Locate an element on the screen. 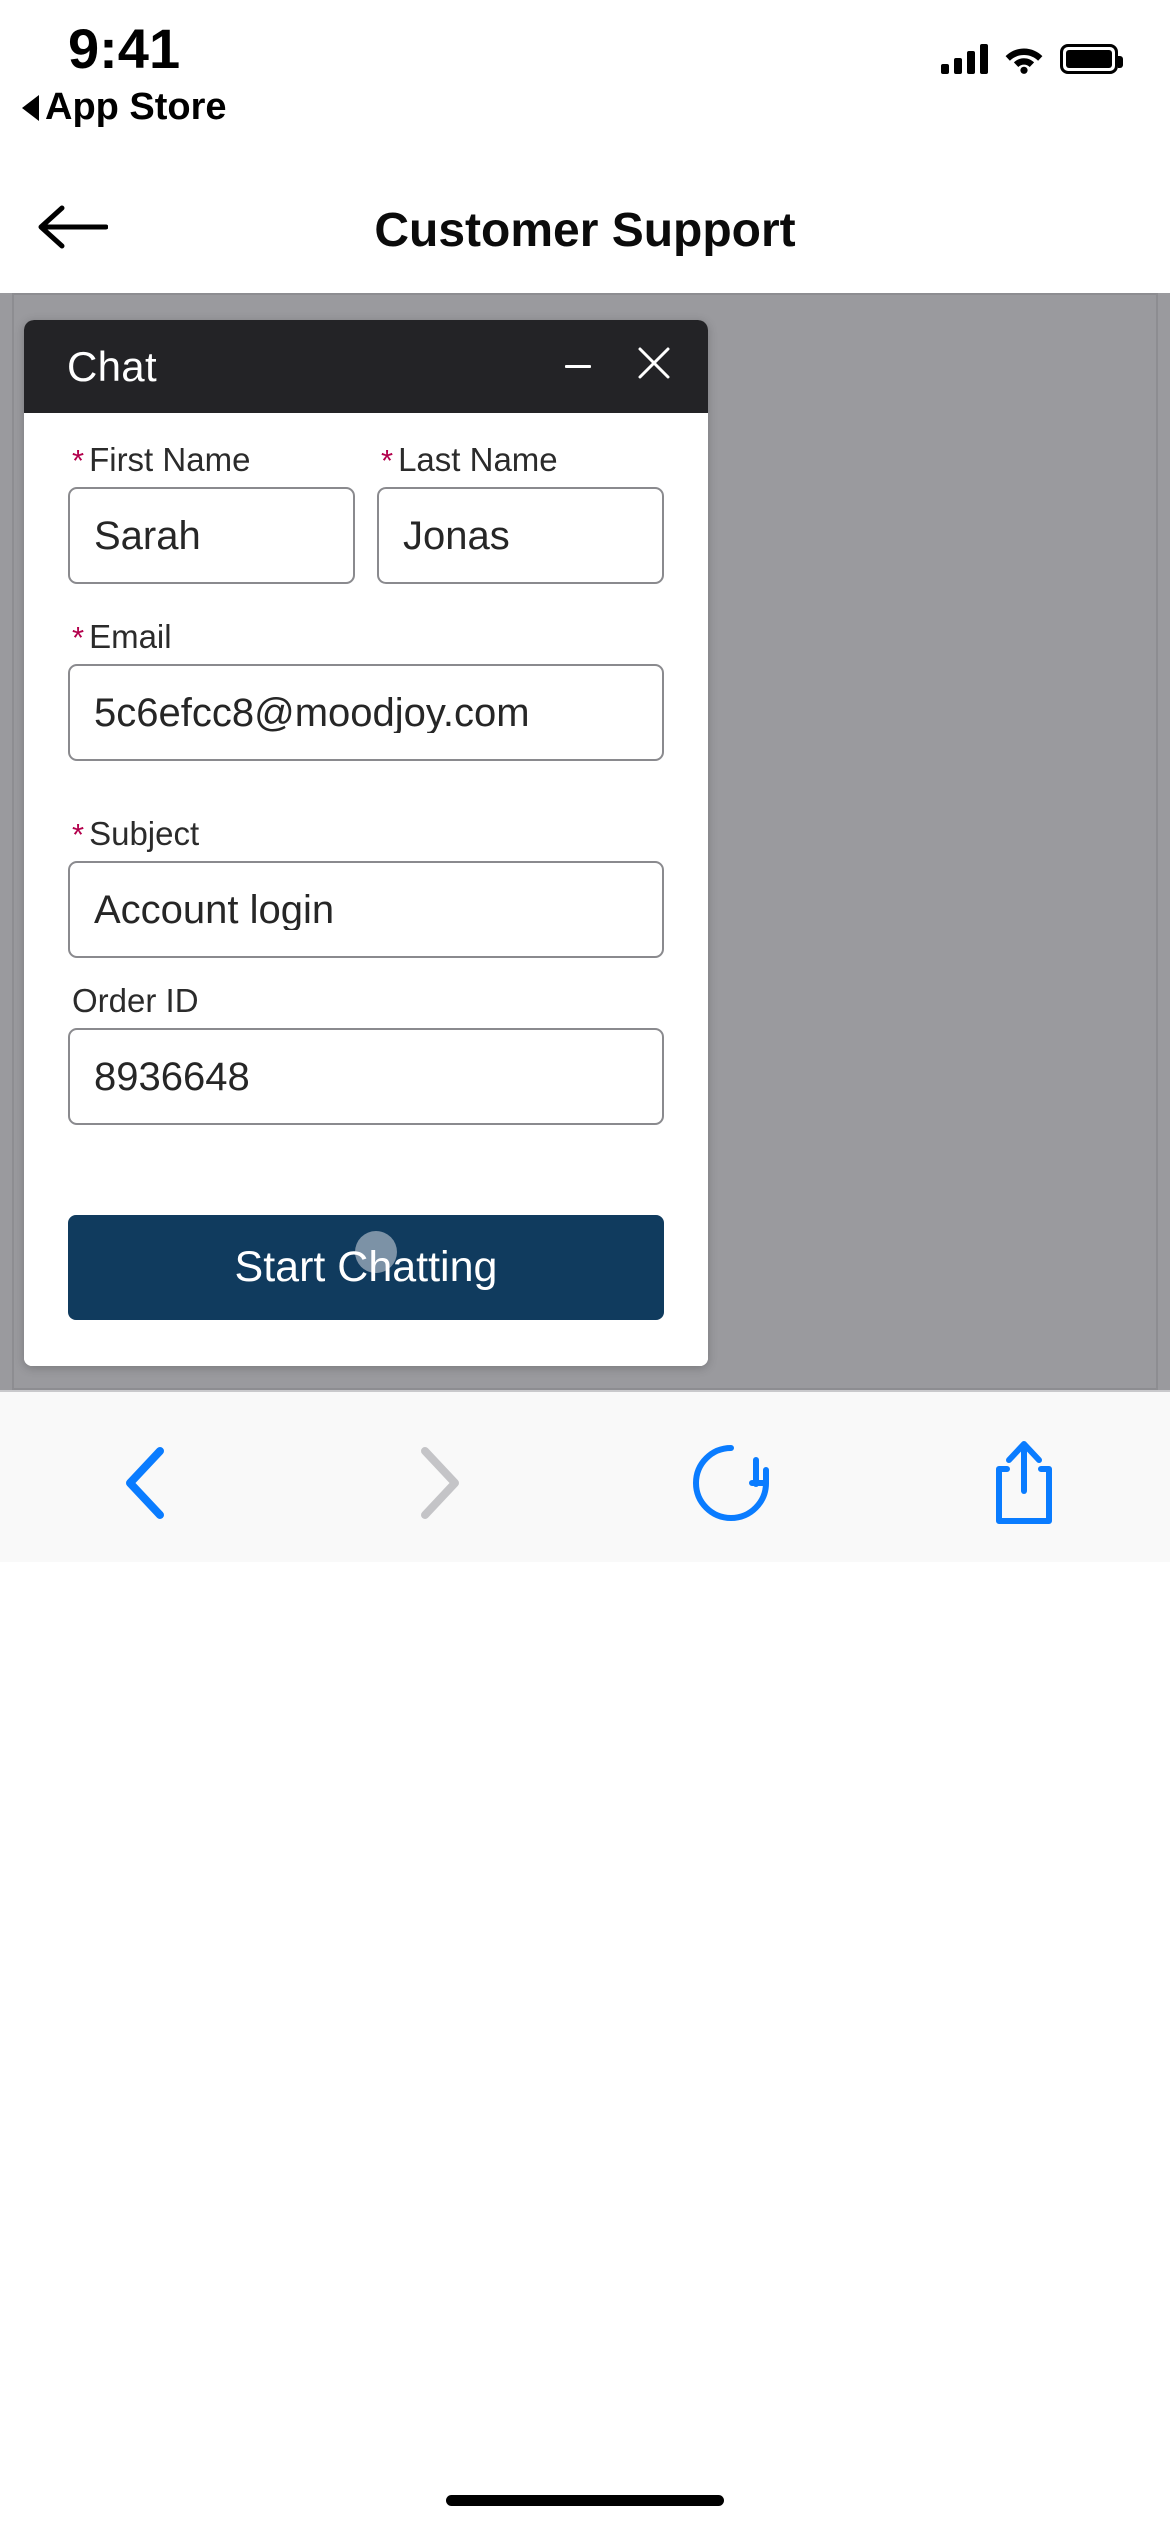 The height and width of the screenshot is (2534, 1170). field-last-name: *Last Name Jonas is located at coordinates (520, 513).